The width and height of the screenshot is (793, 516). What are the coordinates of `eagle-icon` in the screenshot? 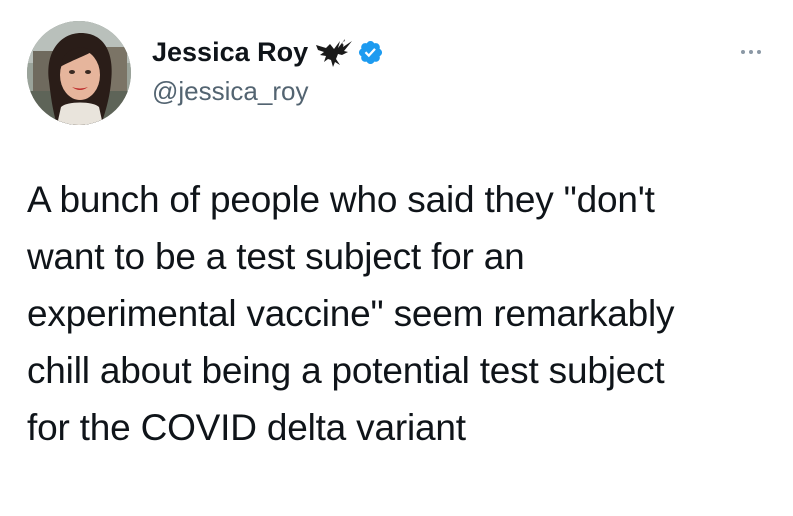 It's located at (334, 52).